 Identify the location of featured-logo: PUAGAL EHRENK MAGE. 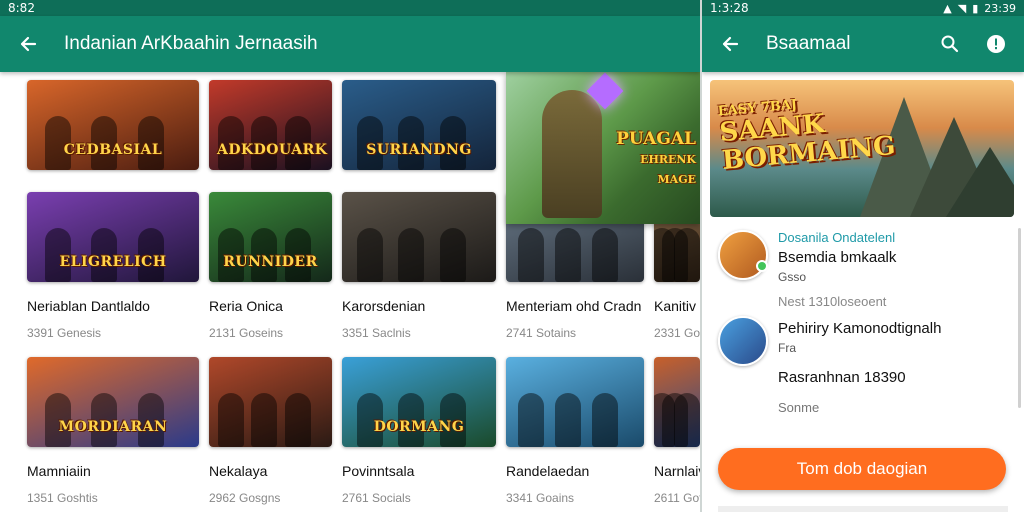
(656, 158).